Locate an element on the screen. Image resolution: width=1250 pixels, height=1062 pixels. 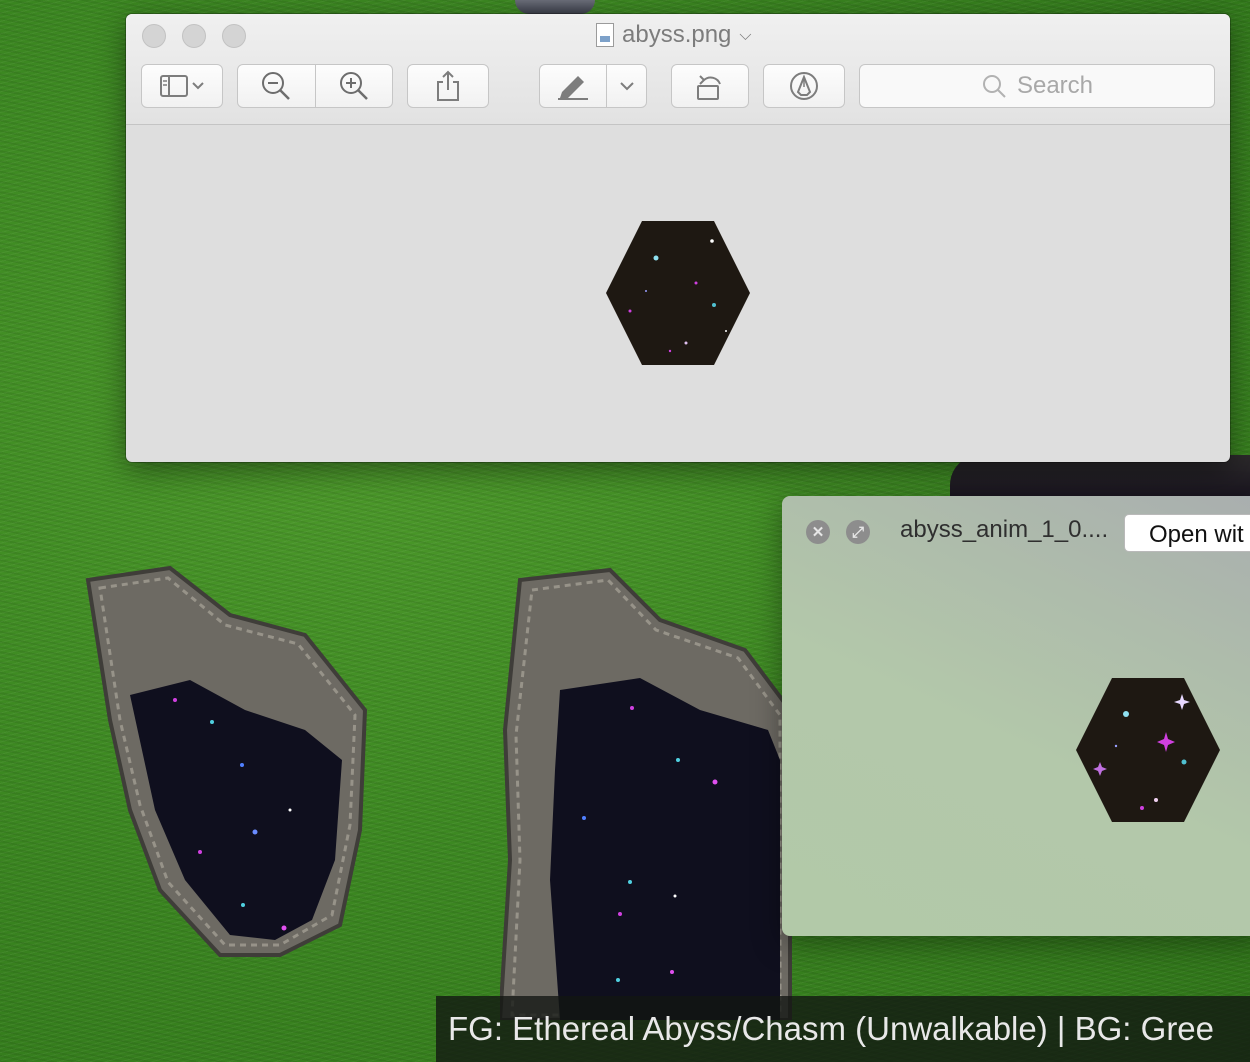
open-with-button: Open wit is located at coordinates (1187, 533).